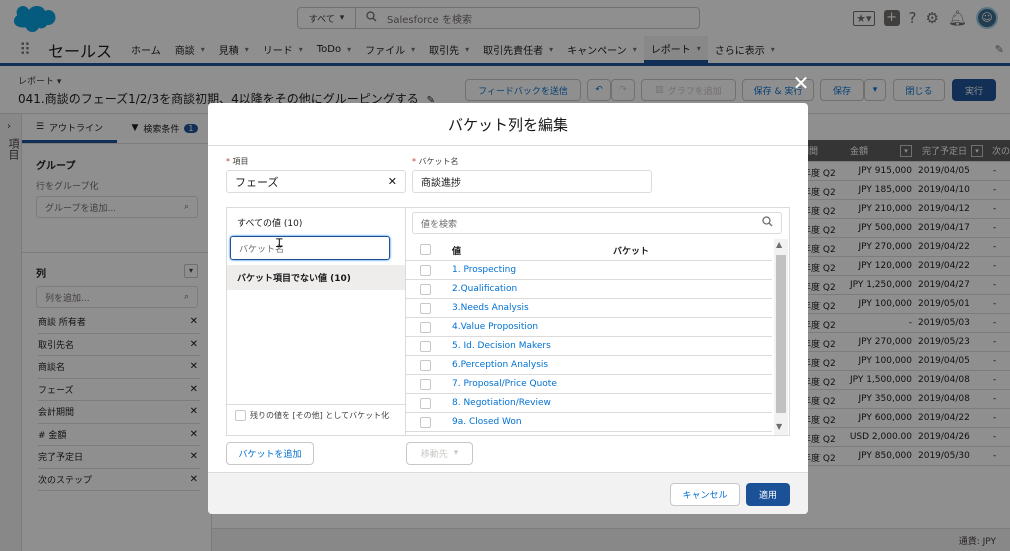 The width and height of the screenshot is (1010, 551). Describe the element at coordinates (456, 453) in the screenshot. I see `chevron-down-icon: ▾` at that location.